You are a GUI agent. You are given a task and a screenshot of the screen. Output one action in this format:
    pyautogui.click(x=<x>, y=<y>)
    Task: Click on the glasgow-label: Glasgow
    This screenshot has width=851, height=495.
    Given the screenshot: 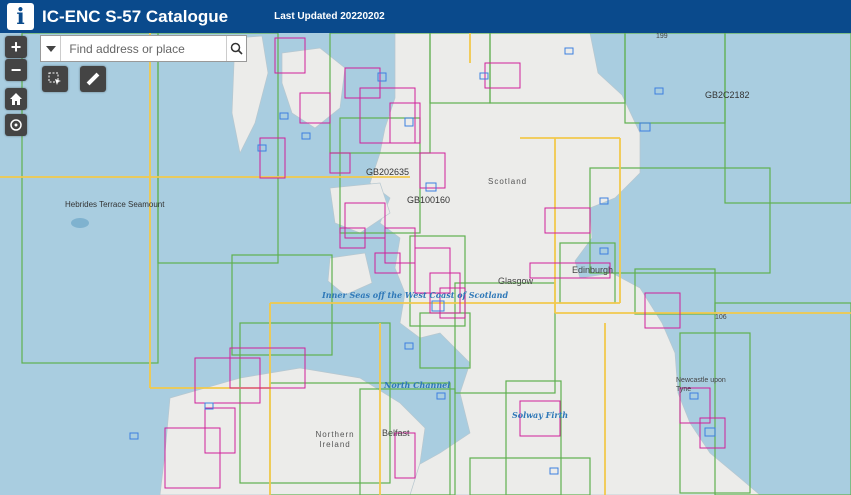 What is the action you would take?
    pyautogui.click(x=516, y=281)
    